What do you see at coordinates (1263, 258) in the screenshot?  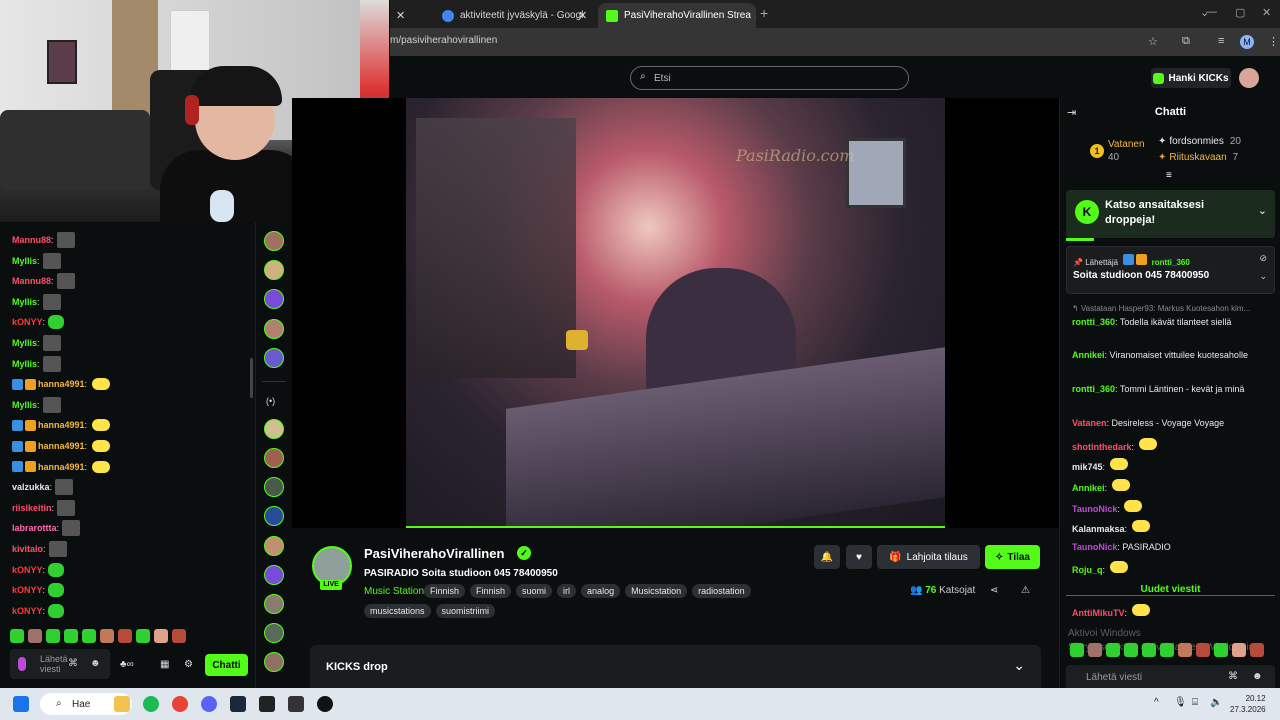 I see `hide-icon: ⊘` at bounding box center [1263, 258].